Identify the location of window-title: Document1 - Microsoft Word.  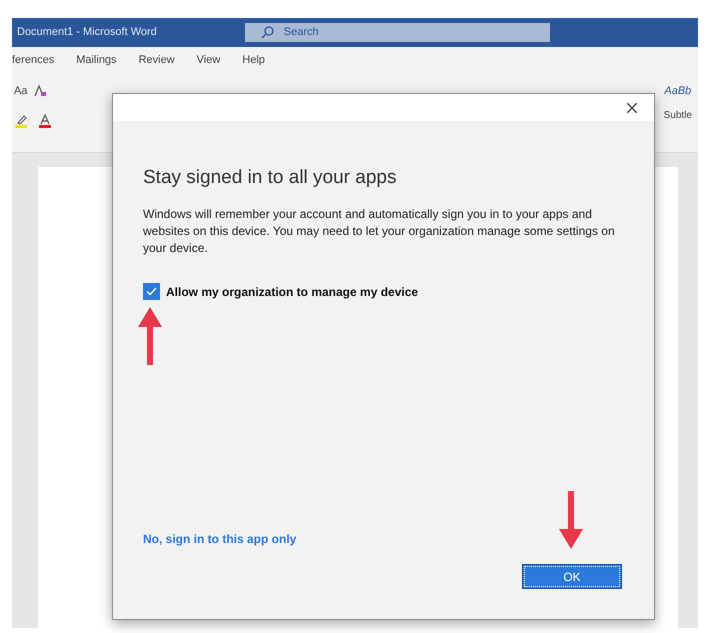
(87, 32).